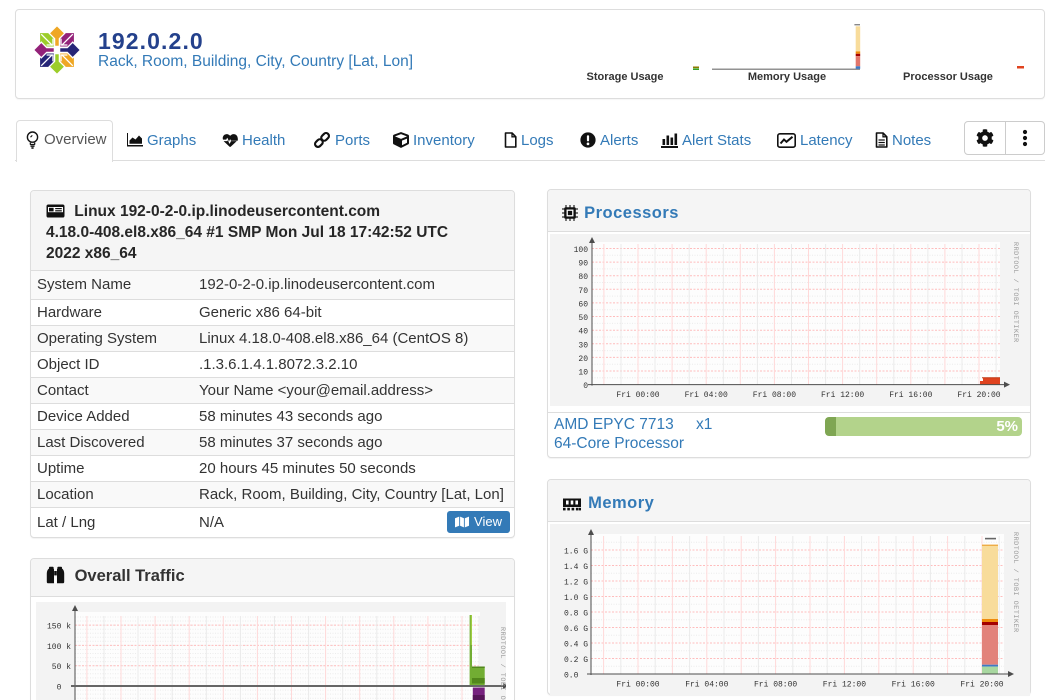  I want to click on svg-text: 90, so click(583, 264).